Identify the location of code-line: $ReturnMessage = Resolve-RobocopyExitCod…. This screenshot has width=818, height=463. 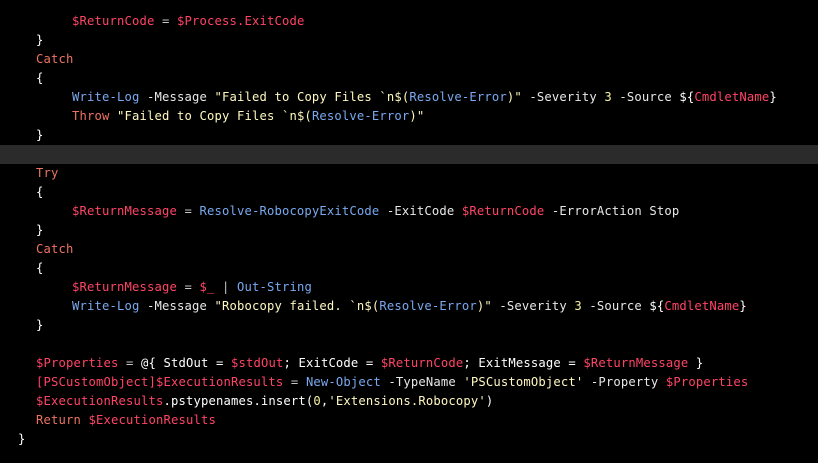
(409, 211).